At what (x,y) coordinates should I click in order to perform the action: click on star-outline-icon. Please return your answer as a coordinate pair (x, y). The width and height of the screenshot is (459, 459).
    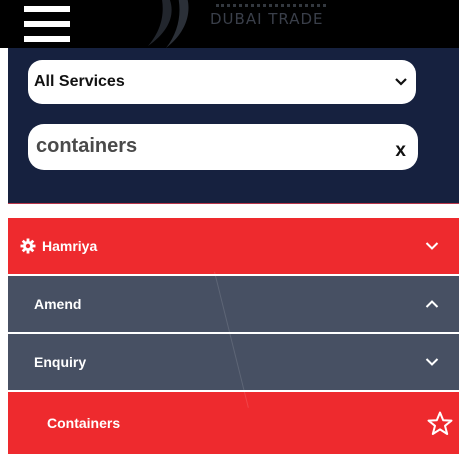
    Looking at the image, I should click on (440, 423).